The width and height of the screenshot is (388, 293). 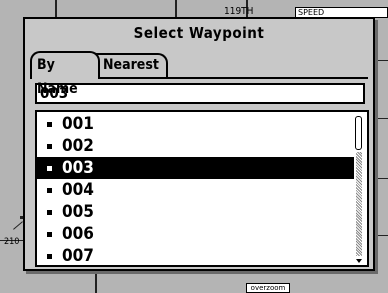 I want to click on zoom-indicator: overzoom, so click(x=268, y=288).